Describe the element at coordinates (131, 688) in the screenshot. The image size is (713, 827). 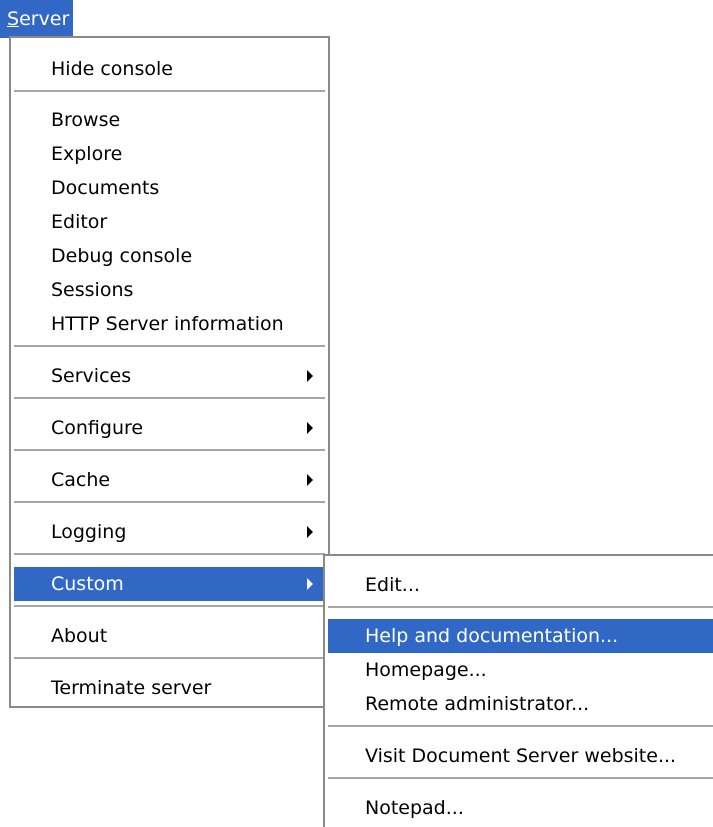
I see `menu-item-label: Terminate server` at that location.